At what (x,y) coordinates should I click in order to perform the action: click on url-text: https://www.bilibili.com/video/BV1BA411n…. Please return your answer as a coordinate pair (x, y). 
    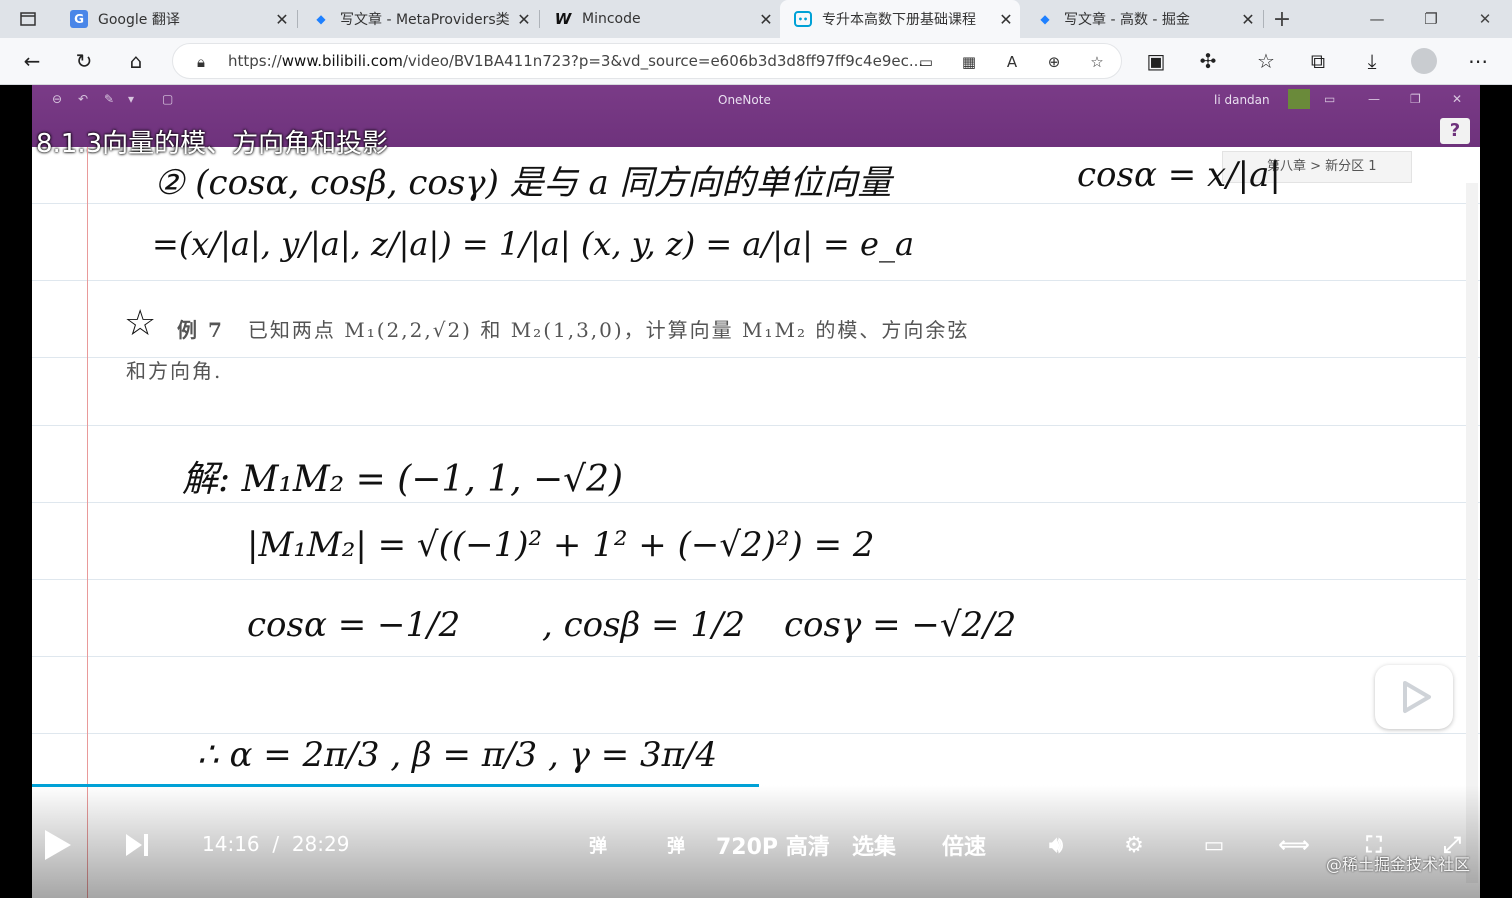
    Looking at the image, I should click on (575, 61).